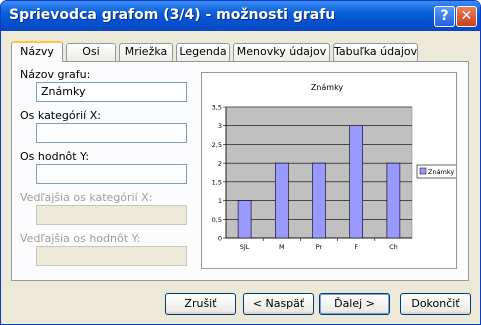 The width and height of the screenshot is (481, 325). Describe the element at coordinates (217, 145) in the screenshot. I see `y-tick-label: 2,5` at that location.